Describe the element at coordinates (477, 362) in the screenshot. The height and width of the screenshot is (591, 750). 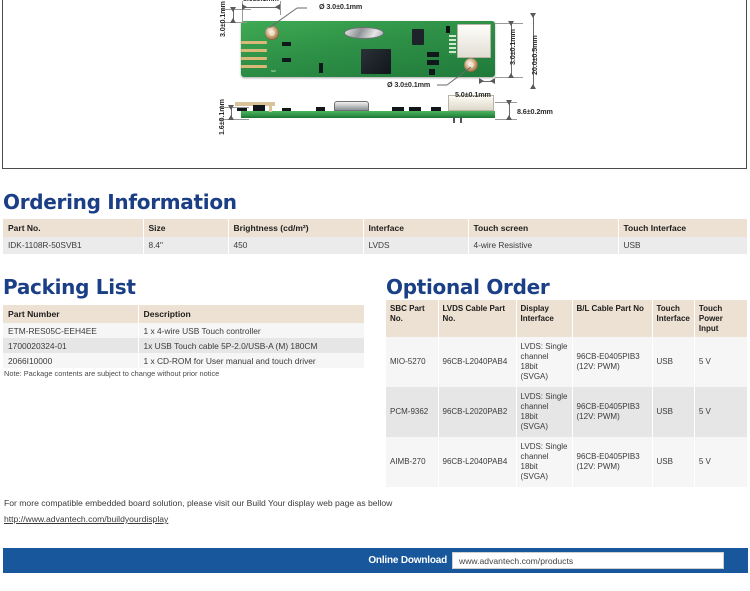
I see `optional-cell-lvds: 96CB-L2040PAB4` at that location.